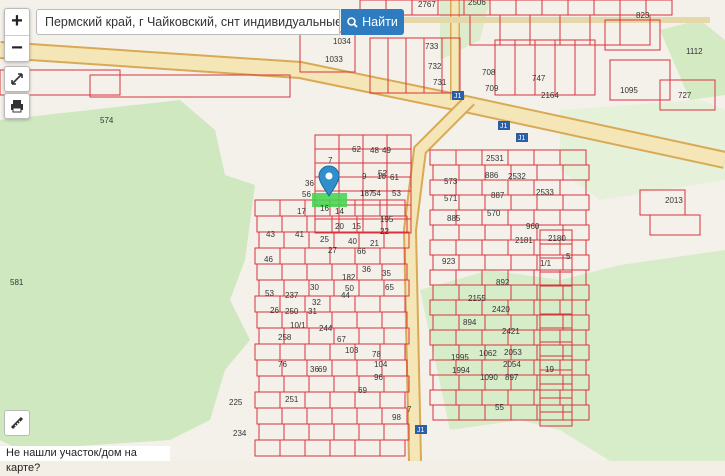 The width and height of the screenshot is (725, 476). I want to click on parcel-number-label: 2164, so click(550, 95).